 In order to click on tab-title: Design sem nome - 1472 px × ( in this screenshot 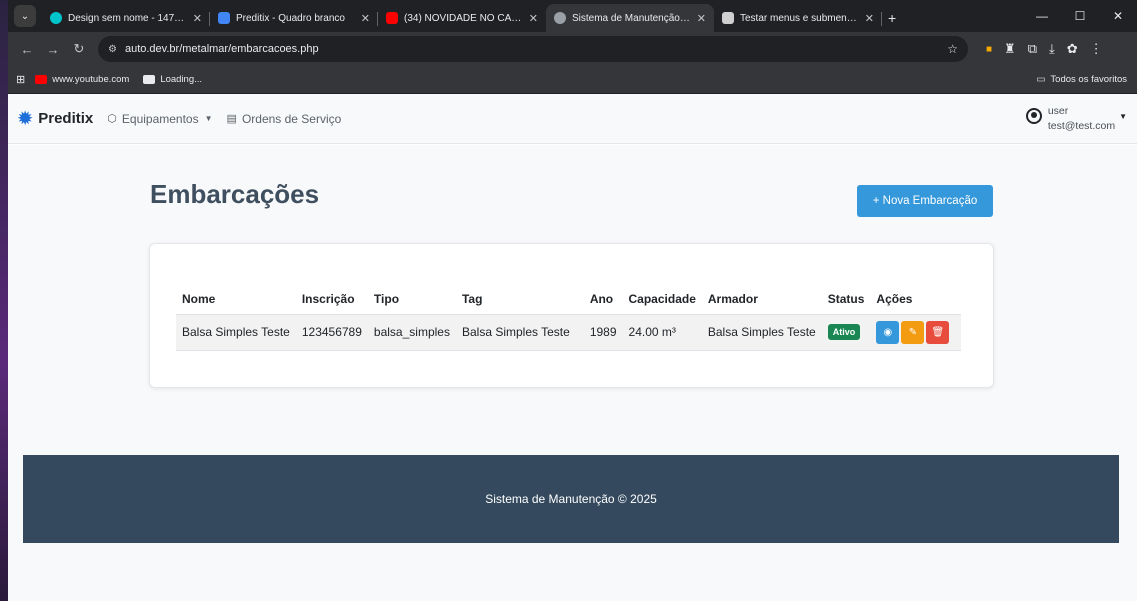, I will do `click(127, 18)`.